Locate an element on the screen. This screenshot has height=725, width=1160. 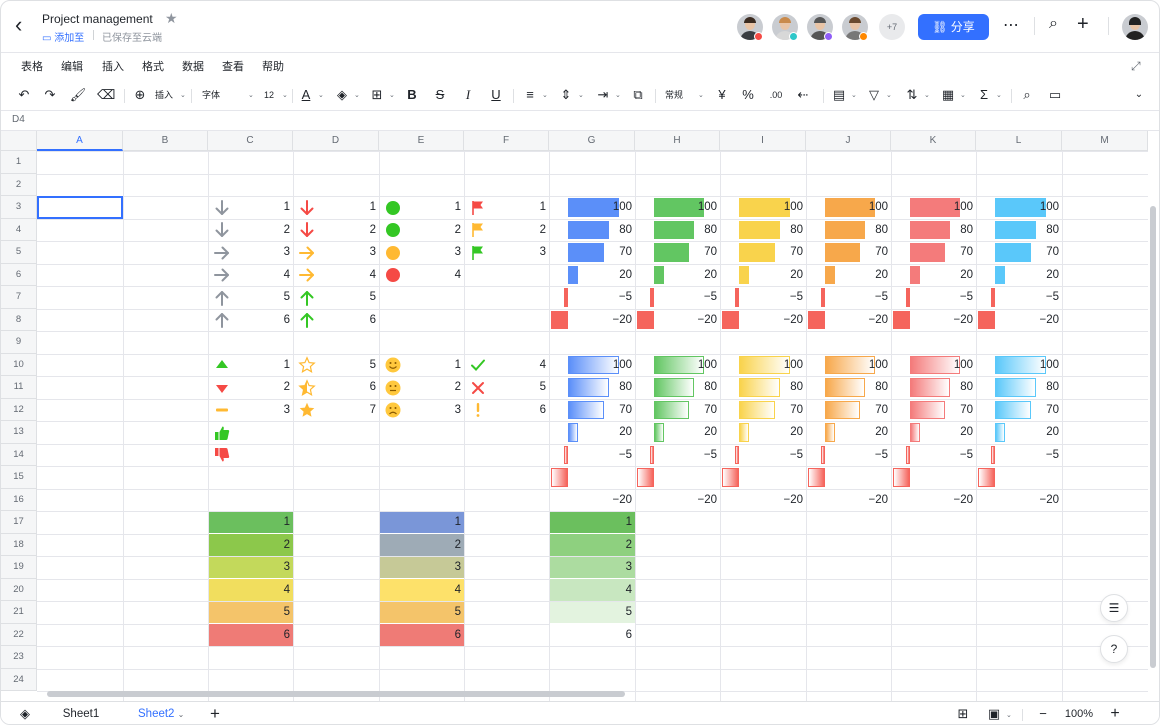
menu-help: 帮助 is located at coordinates (273, 66).